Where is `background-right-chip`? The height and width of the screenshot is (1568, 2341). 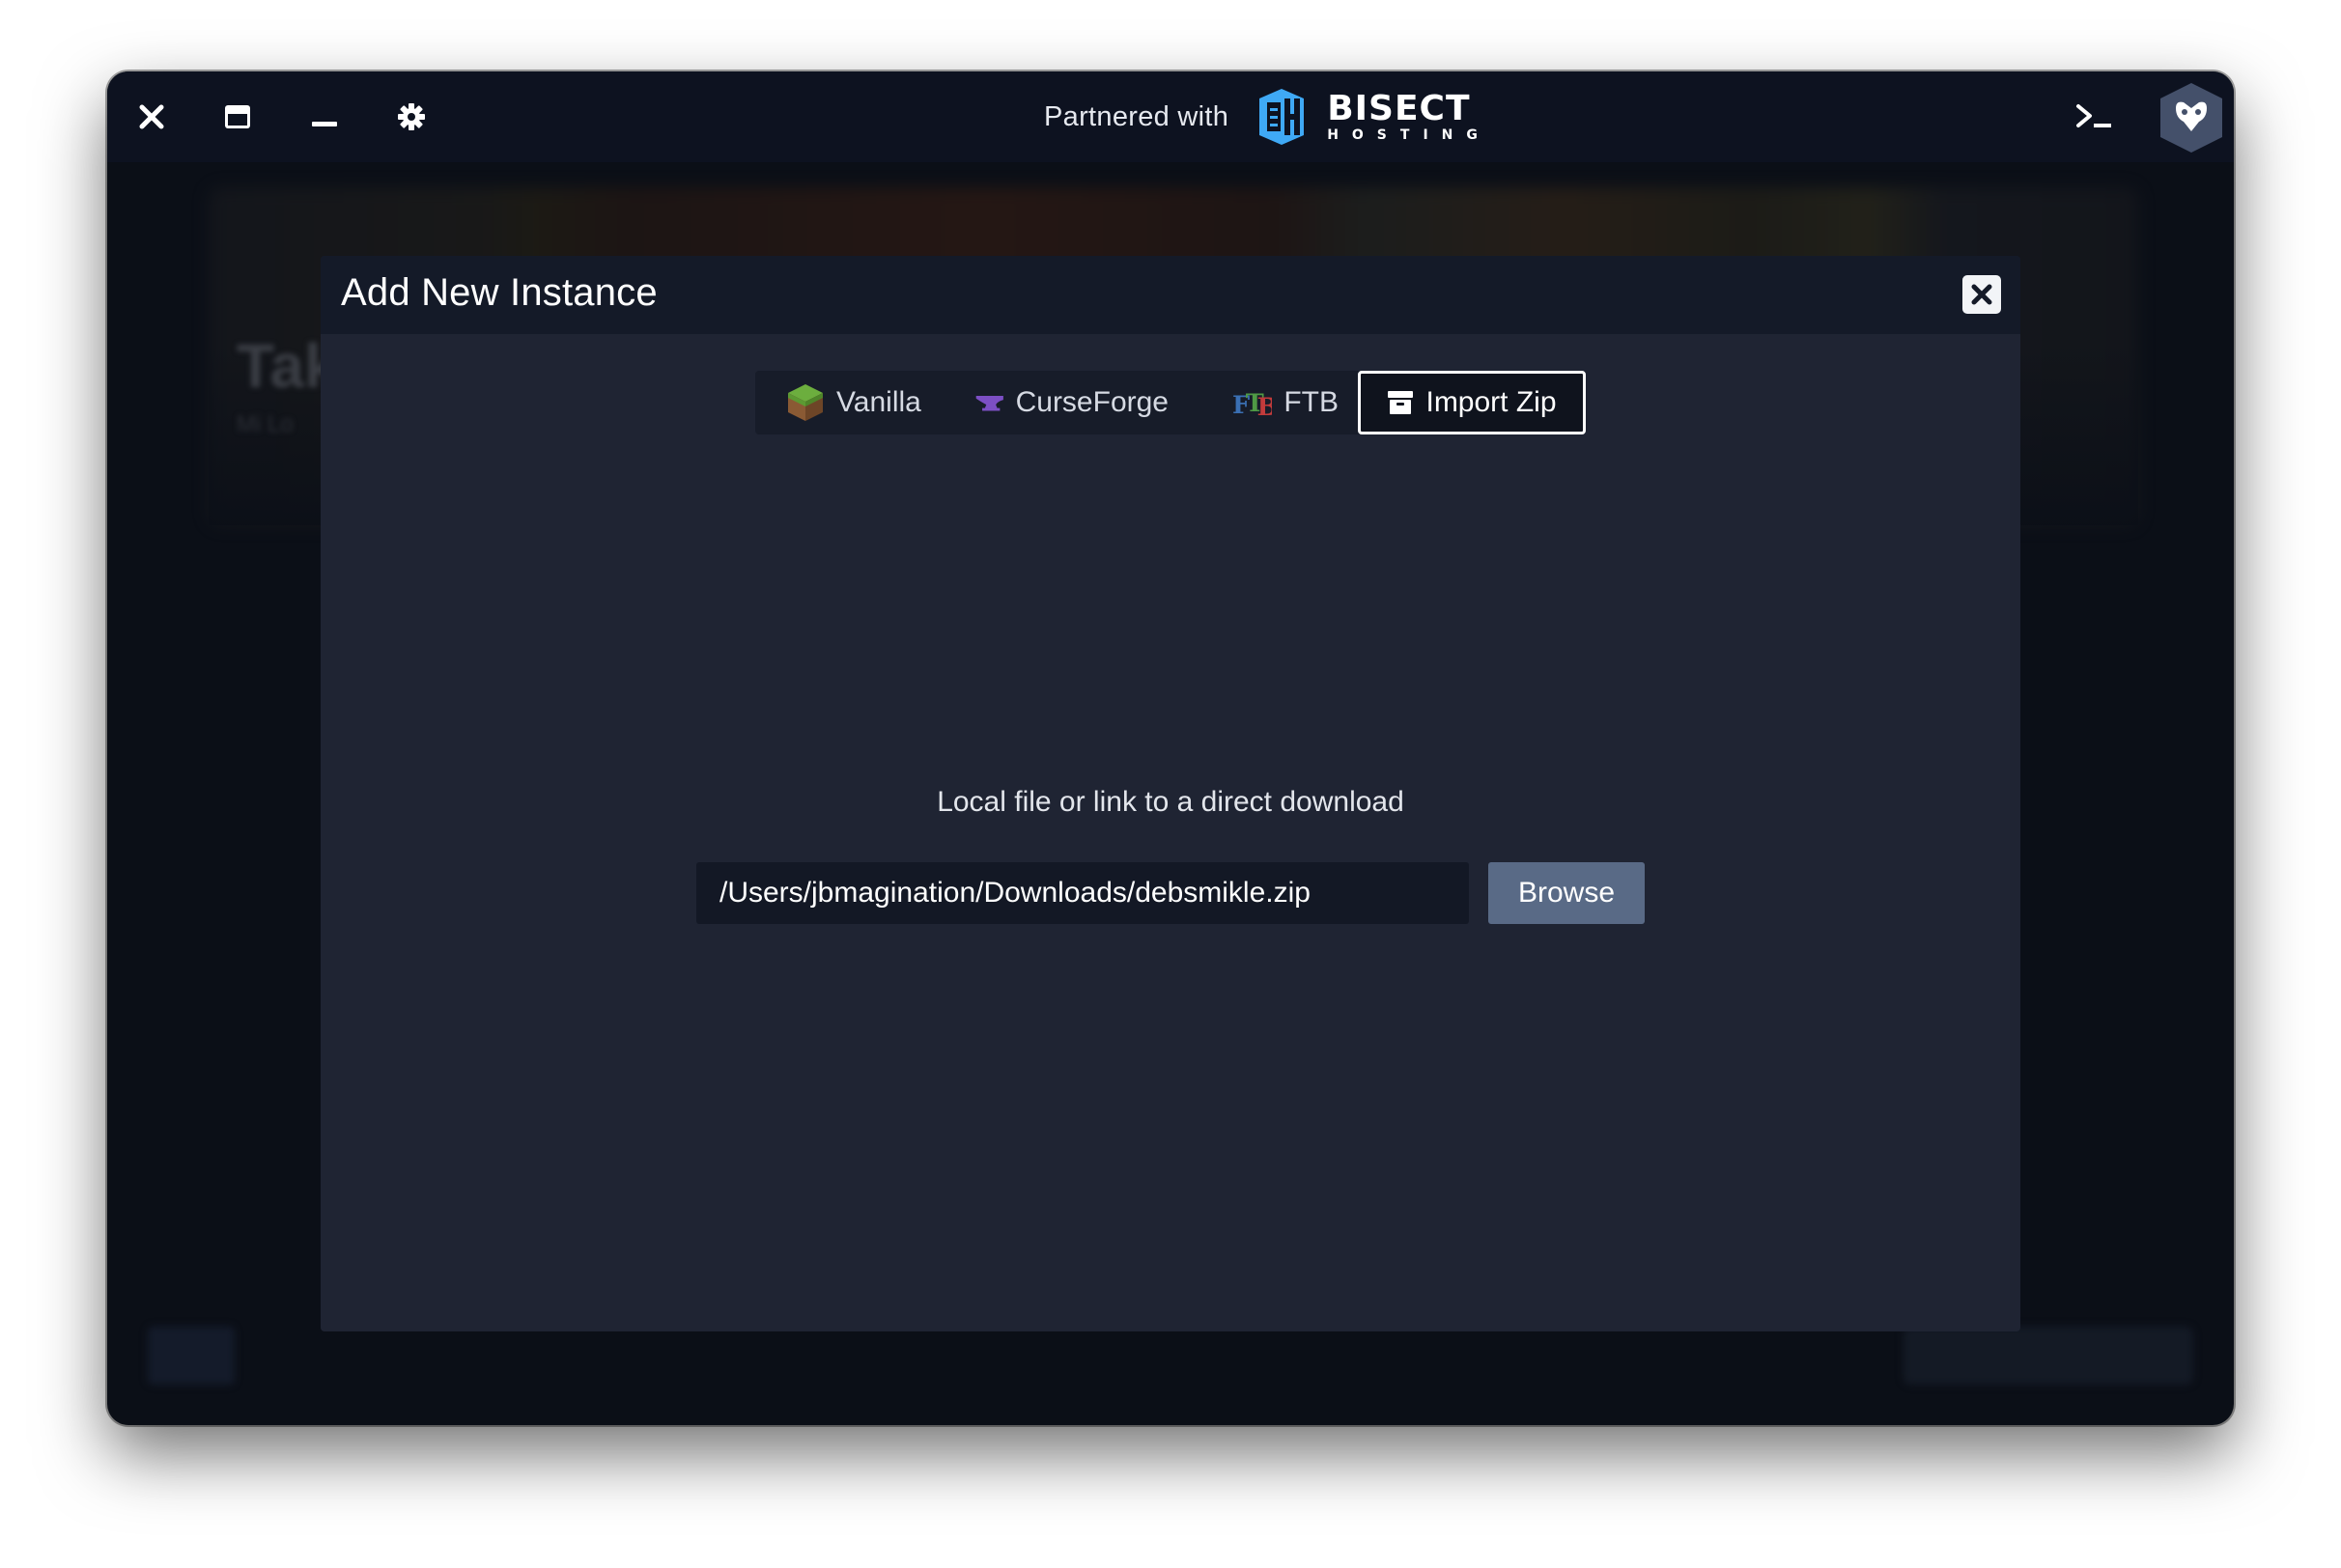
background-right-chip is located at coordinates (2048, 1356).